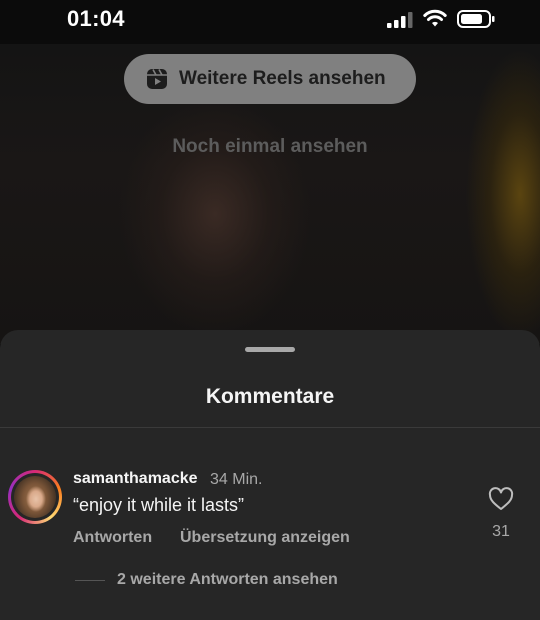  Describe the element at coordinates (270, 147) in the screenshot. I see `watch-again-link: Noch einmal ansehen` at that location.